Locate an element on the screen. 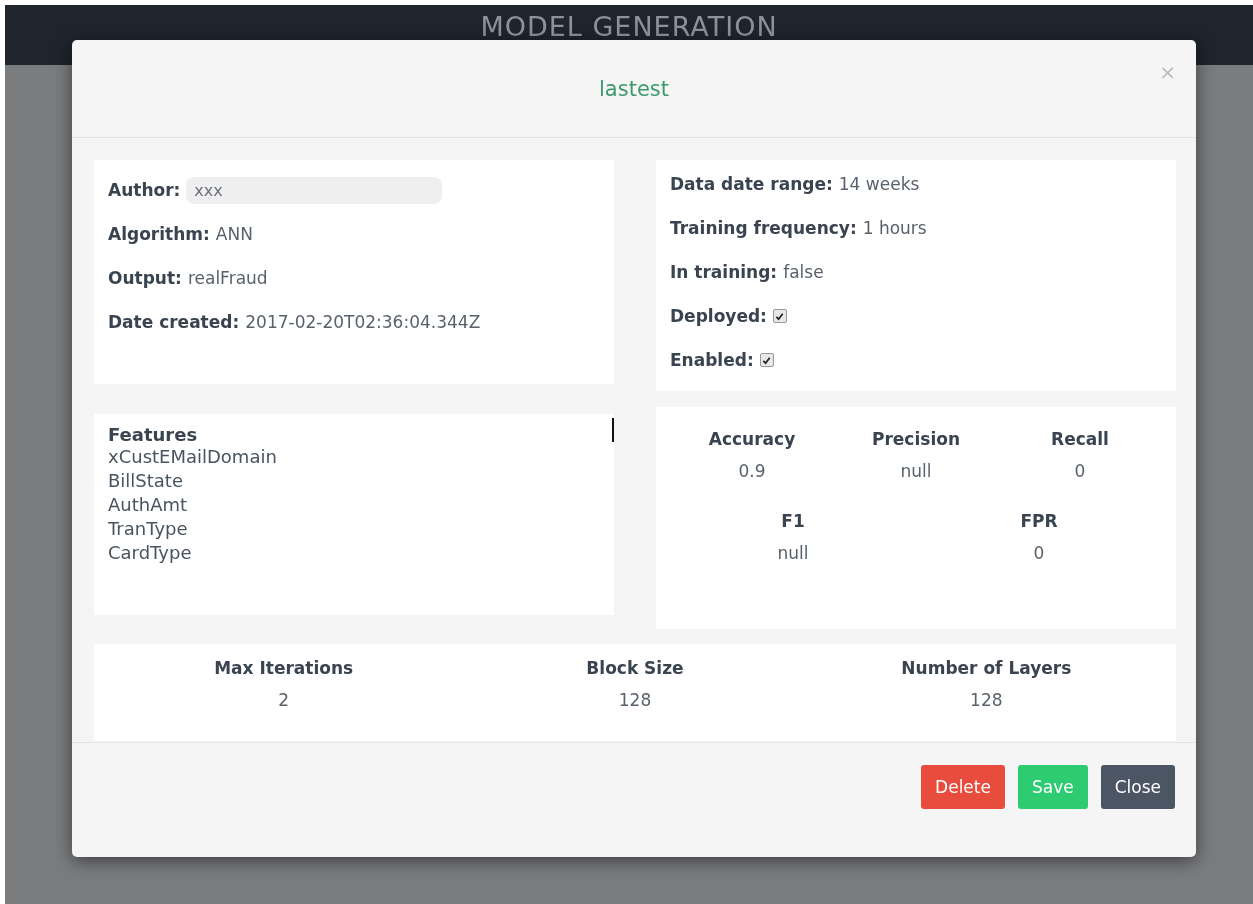 This screenshot has width=1253, height=904. features-heading: Features is located at coordinates (153, 434).